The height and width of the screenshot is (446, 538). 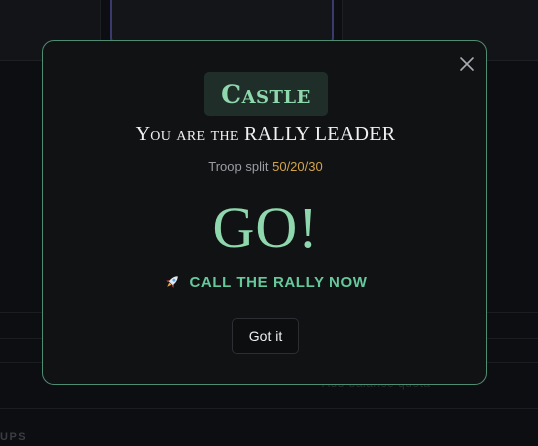 What do you see at coordinates (266, 94) in the screenshot?
I see `target-badge: Castle` at bounding box center [266, 94].